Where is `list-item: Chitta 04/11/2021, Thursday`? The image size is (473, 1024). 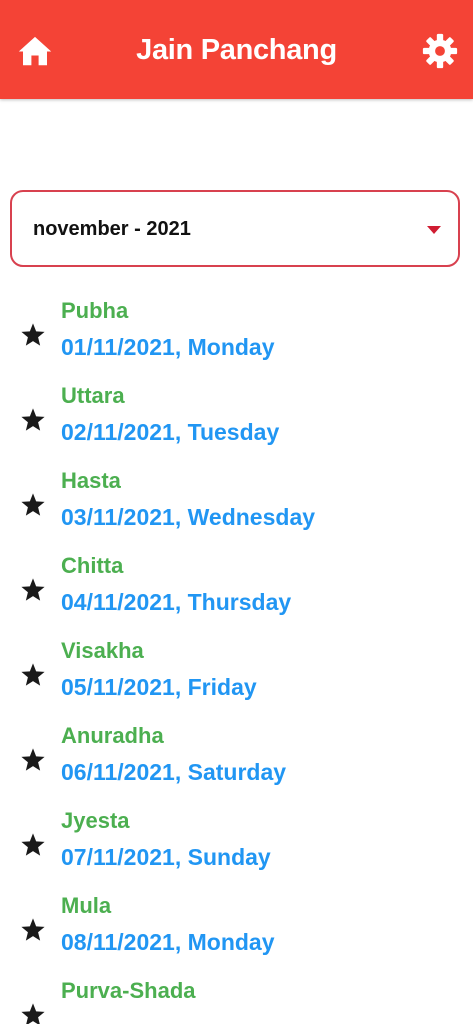
list-item: Chitta 04/11/2021, Thursday is located at coordinates (236, 590).